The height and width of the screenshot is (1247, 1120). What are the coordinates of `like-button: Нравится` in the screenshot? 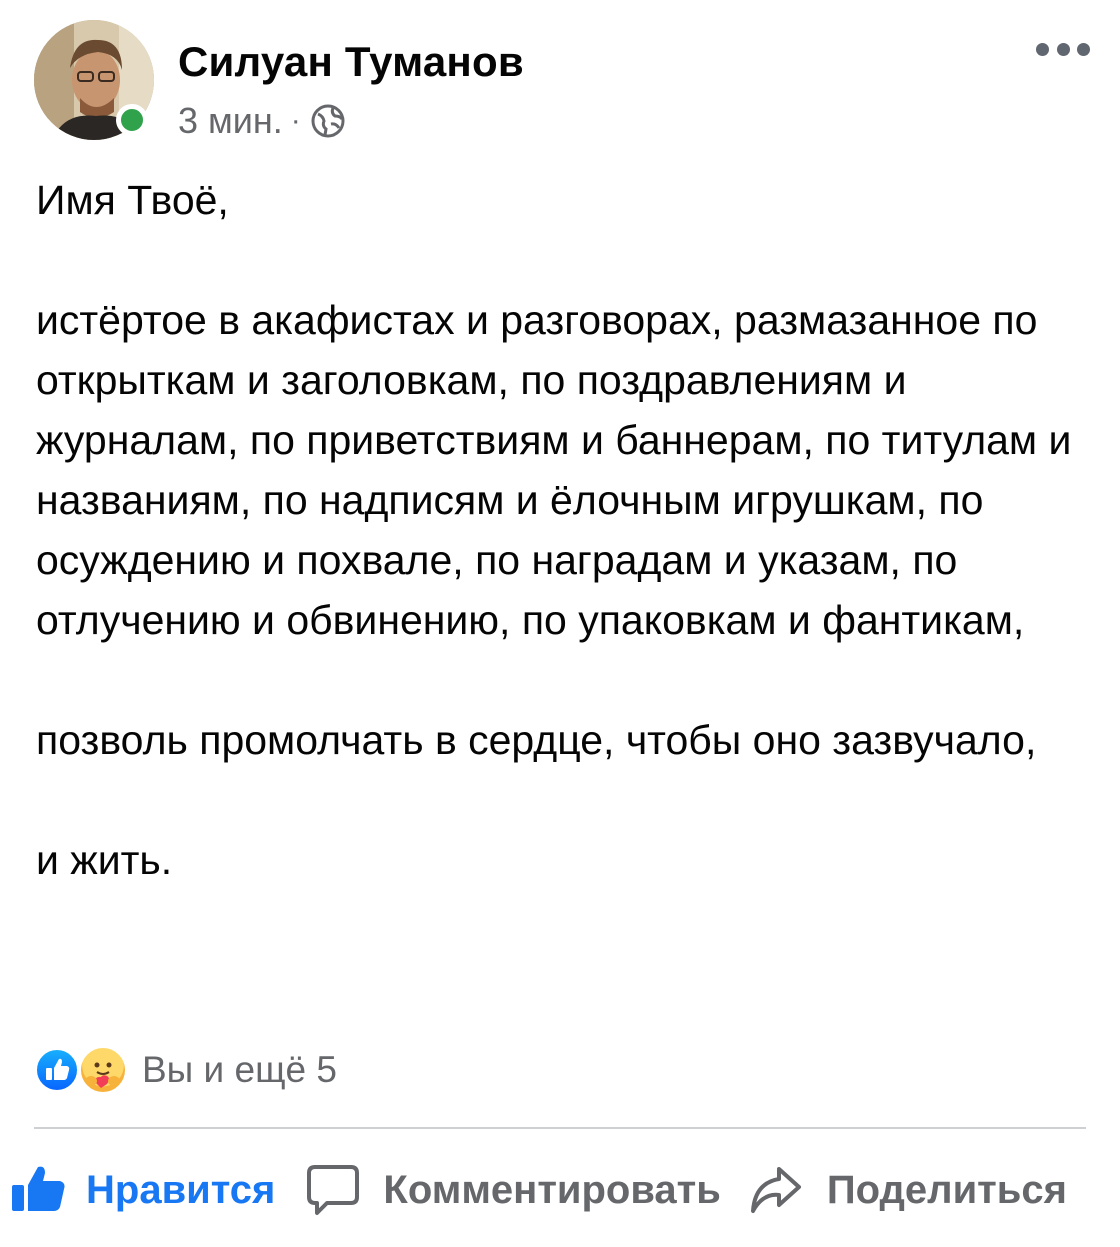 It's located at (142, 1190).